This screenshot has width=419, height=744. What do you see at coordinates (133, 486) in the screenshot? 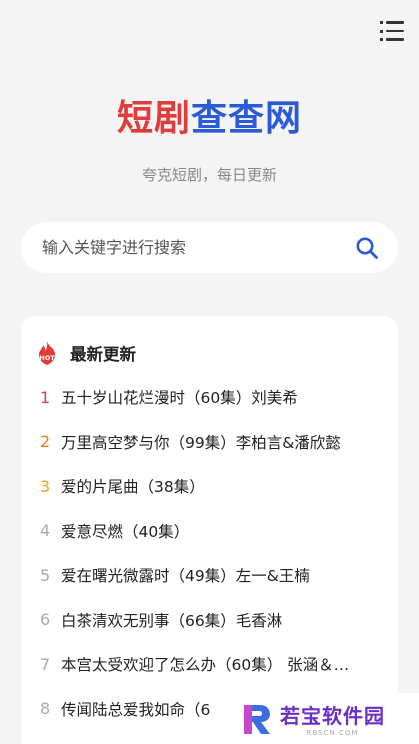
I see `item-title: 爱的片尾曲（38集）` at bounding box center [133, 486].